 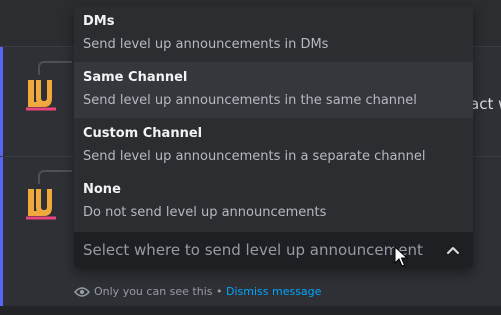 What do you see at coordinates (82, 292) in the screenshot?
I see `eye-icon` at bounding box center [82, 292].